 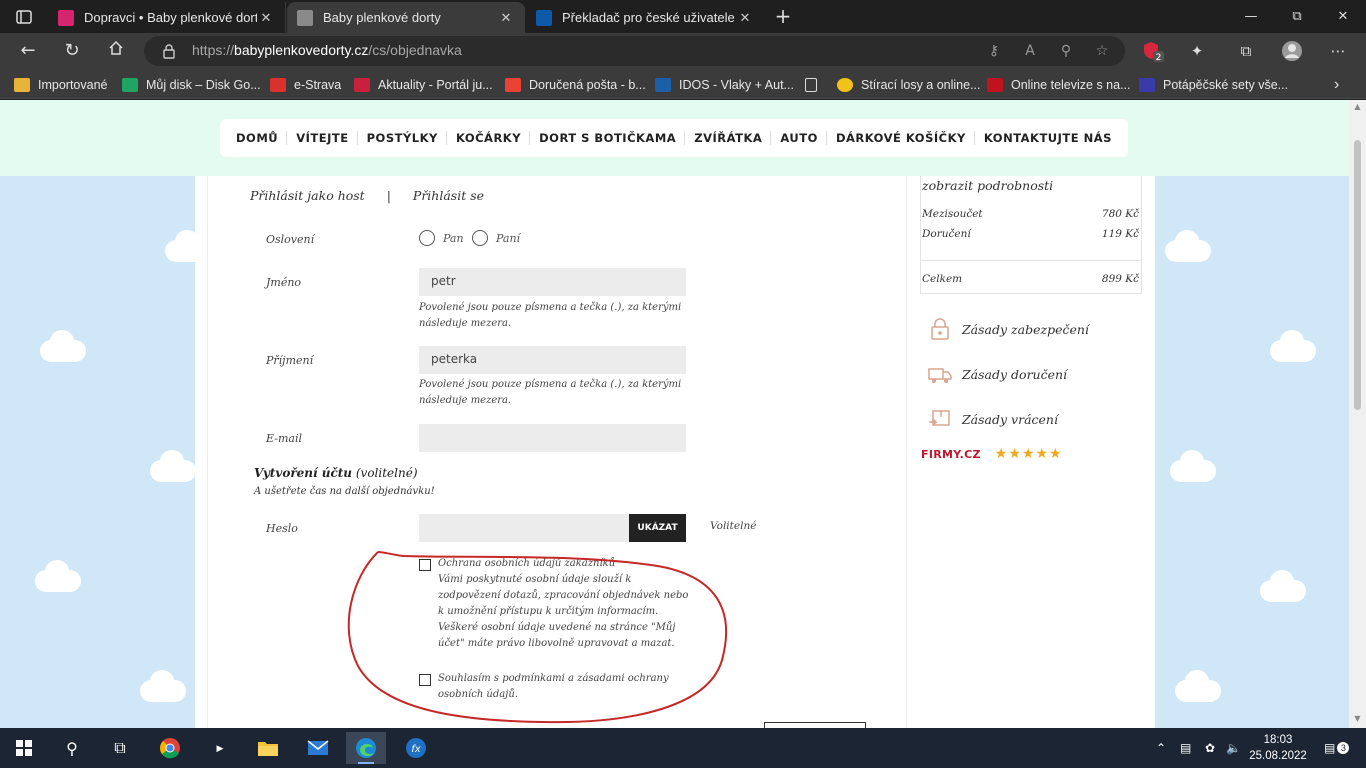 What do you see at coordinates (992, 454) in the screenshot?
I see `firmy-rating: FIRMY.CZ ★★★★★` at bounding box center [992, 454].